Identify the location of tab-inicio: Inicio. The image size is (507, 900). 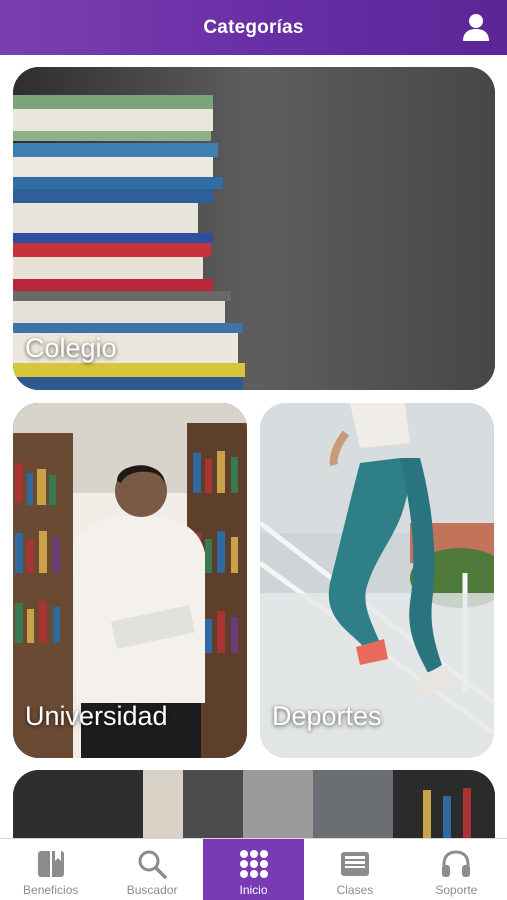
(253, 869).